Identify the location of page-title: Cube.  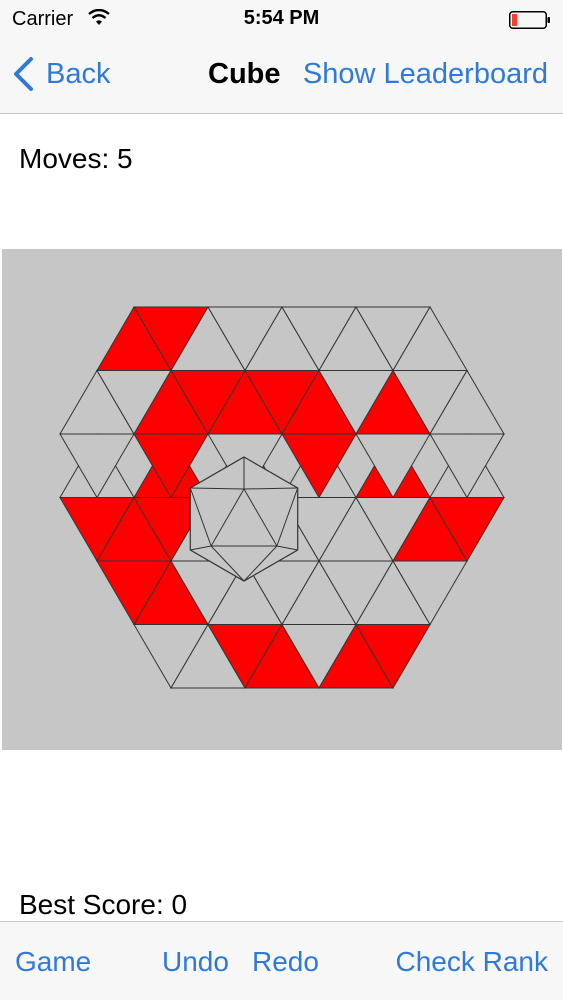
(244, 74).